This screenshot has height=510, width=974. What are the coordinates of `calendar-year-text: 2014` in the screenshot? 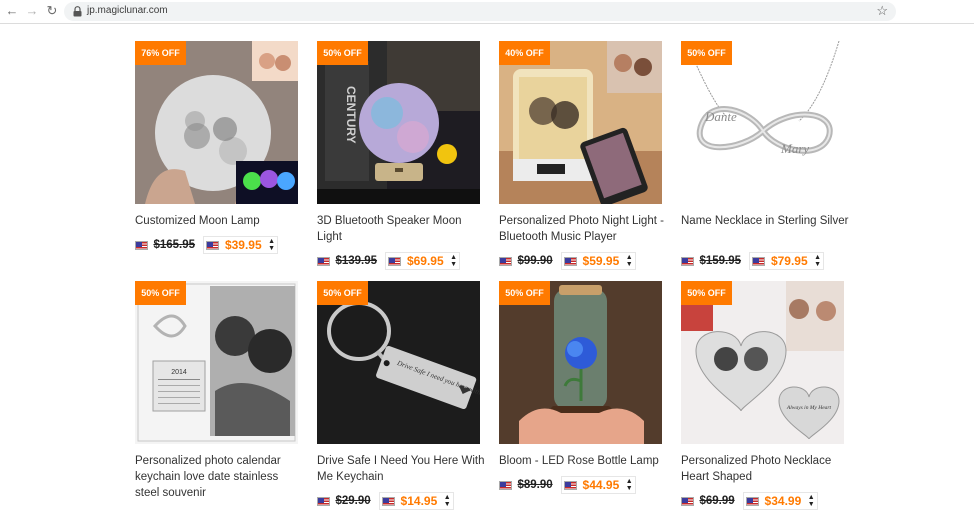 It's located at (179, 372).